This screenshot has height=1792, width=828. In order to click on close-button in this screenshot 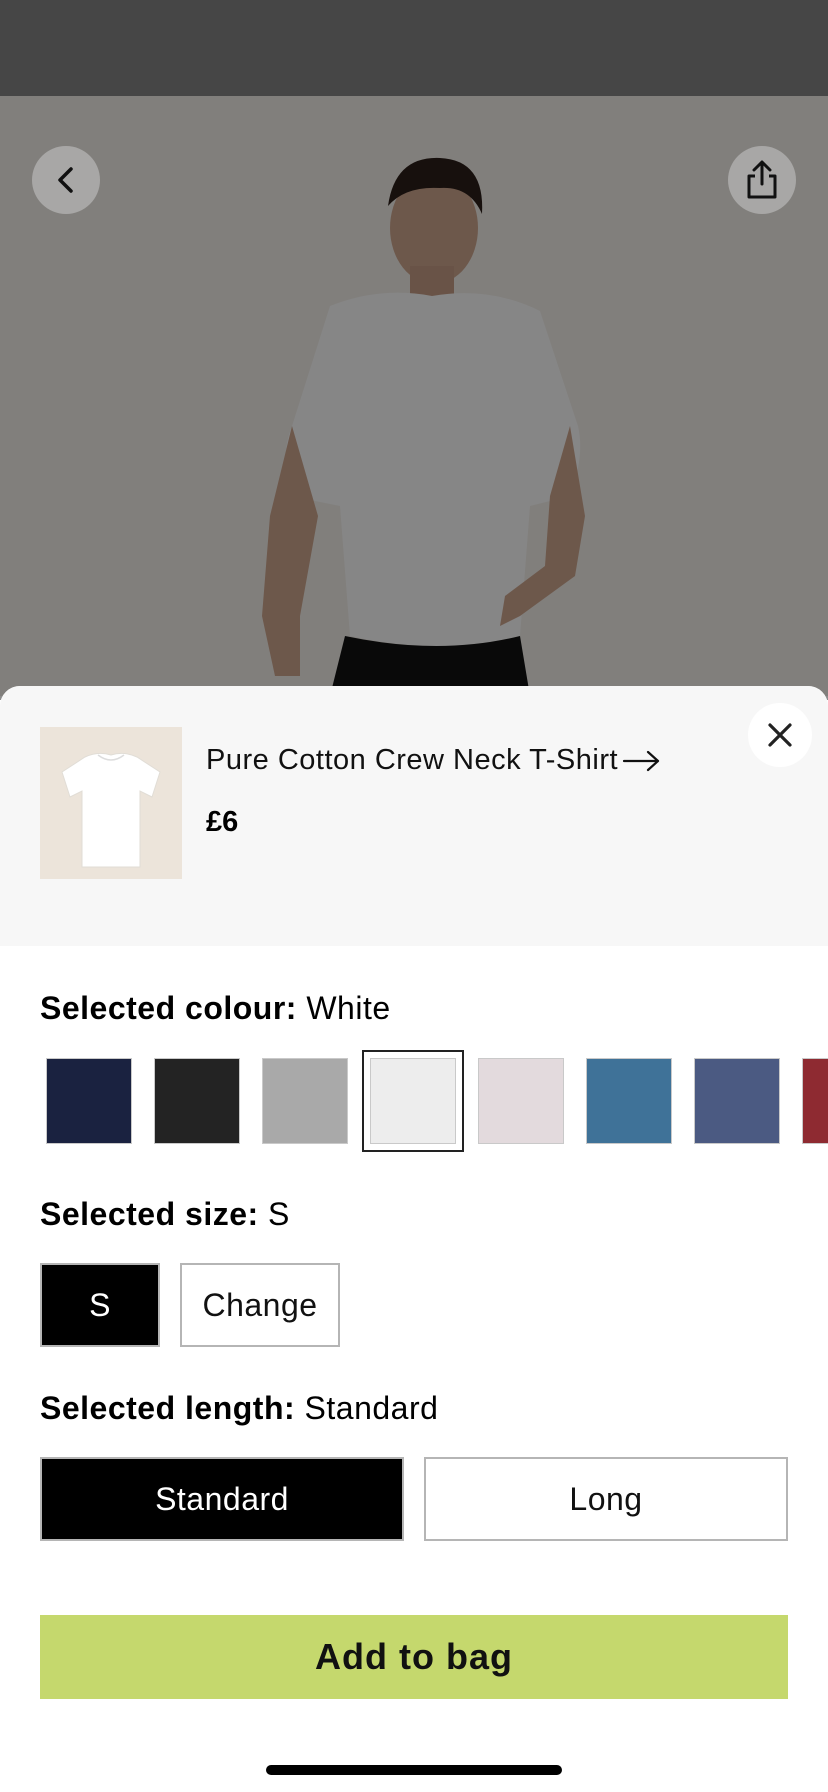, I will do `click(780, 735)`.